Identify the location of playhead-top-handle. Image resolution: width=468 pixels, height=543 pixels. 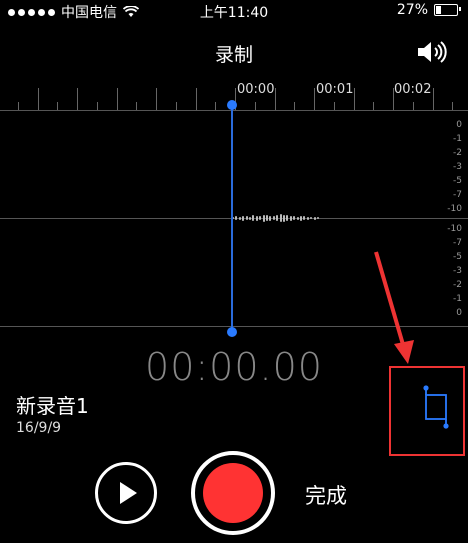
(232, 105).